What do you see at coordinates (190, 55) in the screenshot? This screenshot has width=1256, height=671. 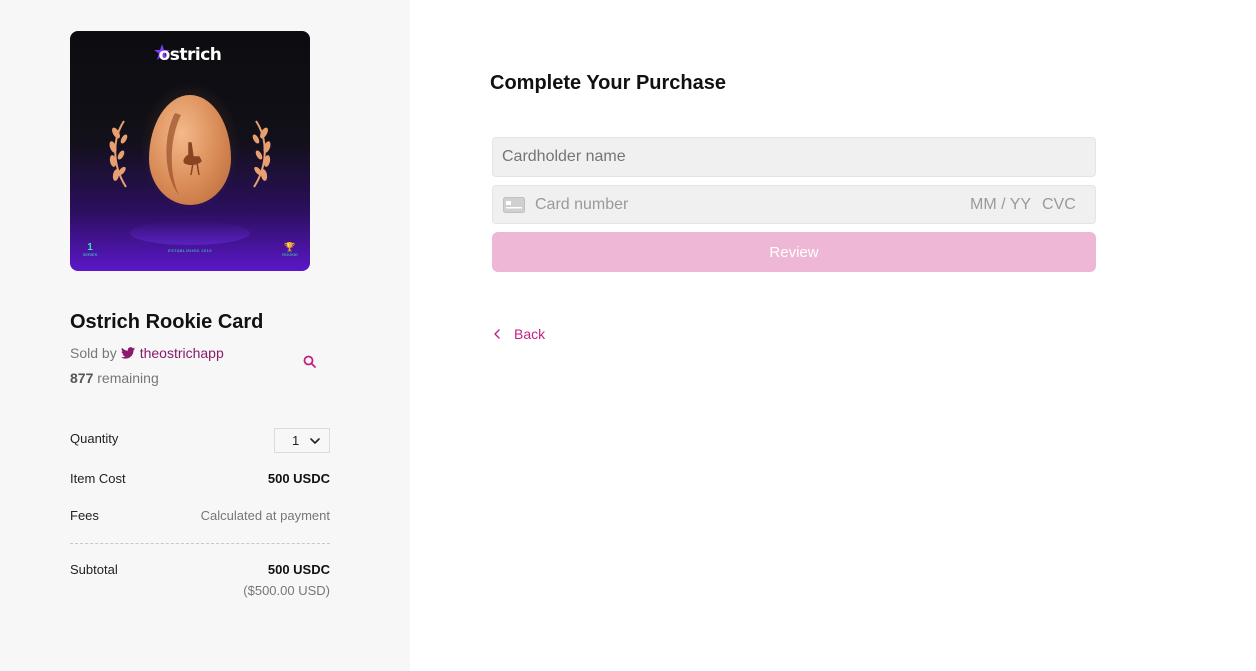 I see `card-logo: ostrich` at bounding box center [190, 55].